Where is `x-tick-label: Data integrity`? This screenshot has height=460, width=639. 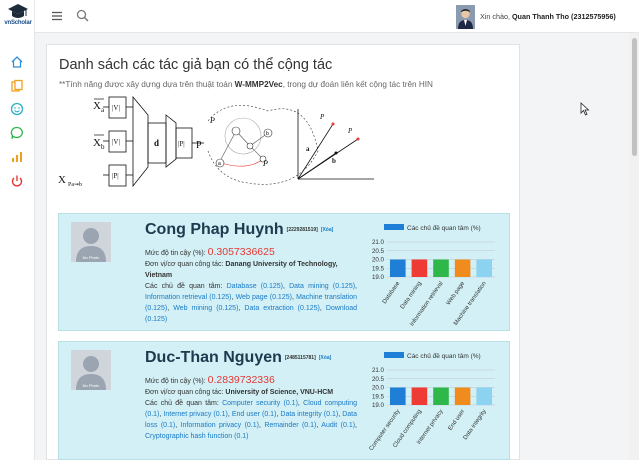 x-tick-label: Data integrity is located at coordinates (475, 425).